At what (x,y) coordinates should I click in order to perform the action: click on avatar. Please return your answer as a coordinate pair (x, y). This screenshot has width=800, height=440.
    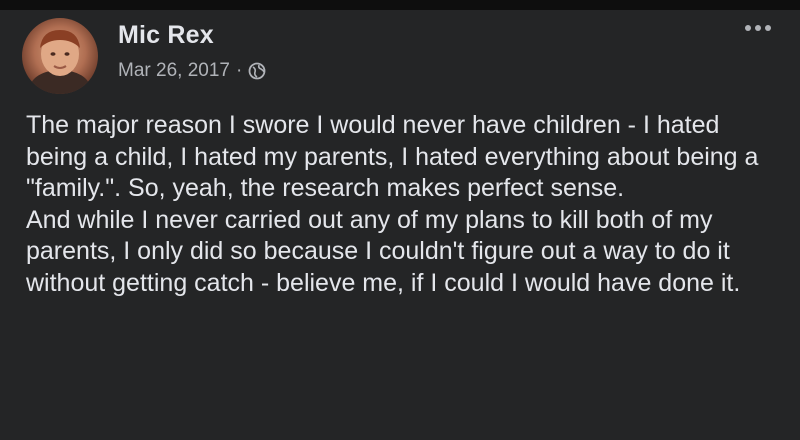
    Looking at the image, I should click on (60, 56).